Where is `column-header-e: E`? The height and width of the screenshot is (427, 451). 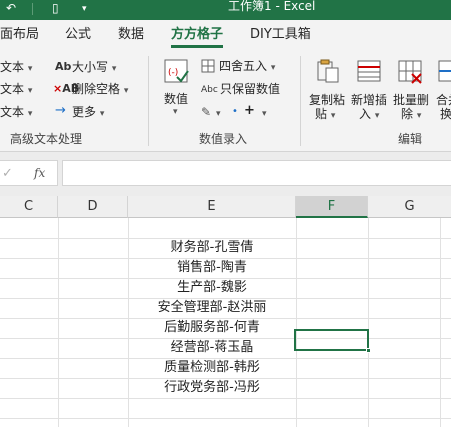 column-header-e: E is located at coordinates (212, 207).